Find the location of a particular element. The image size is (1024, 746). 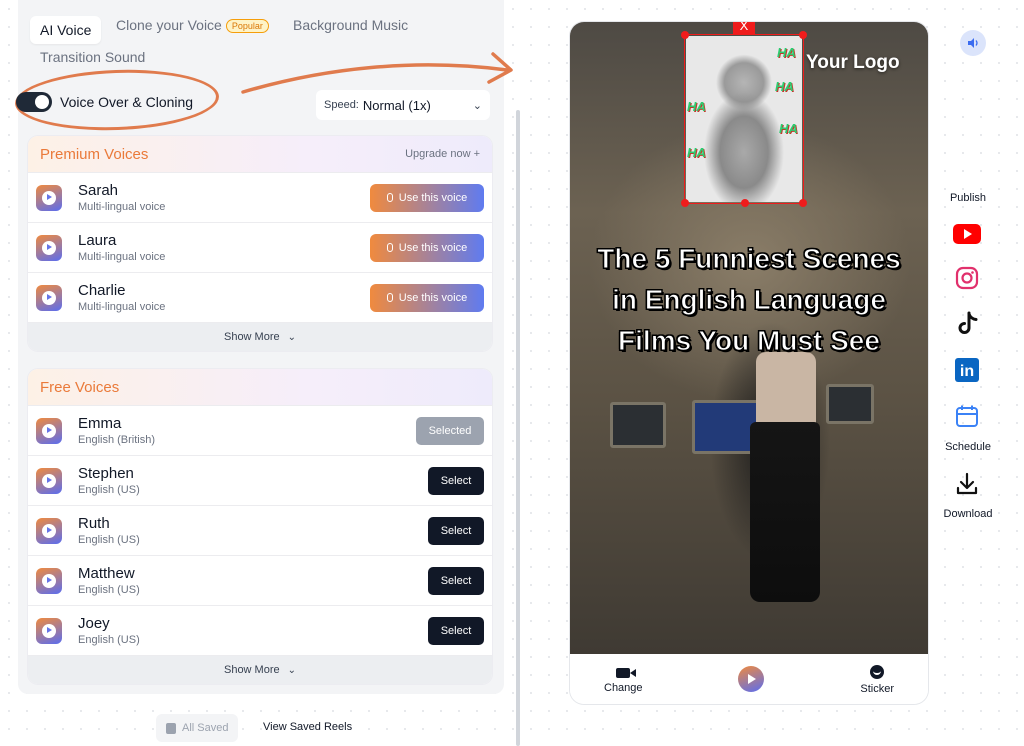

voice-row-sarah: Sarah Multi-lingual voice Use this voice is located at coordinates (260, 197).